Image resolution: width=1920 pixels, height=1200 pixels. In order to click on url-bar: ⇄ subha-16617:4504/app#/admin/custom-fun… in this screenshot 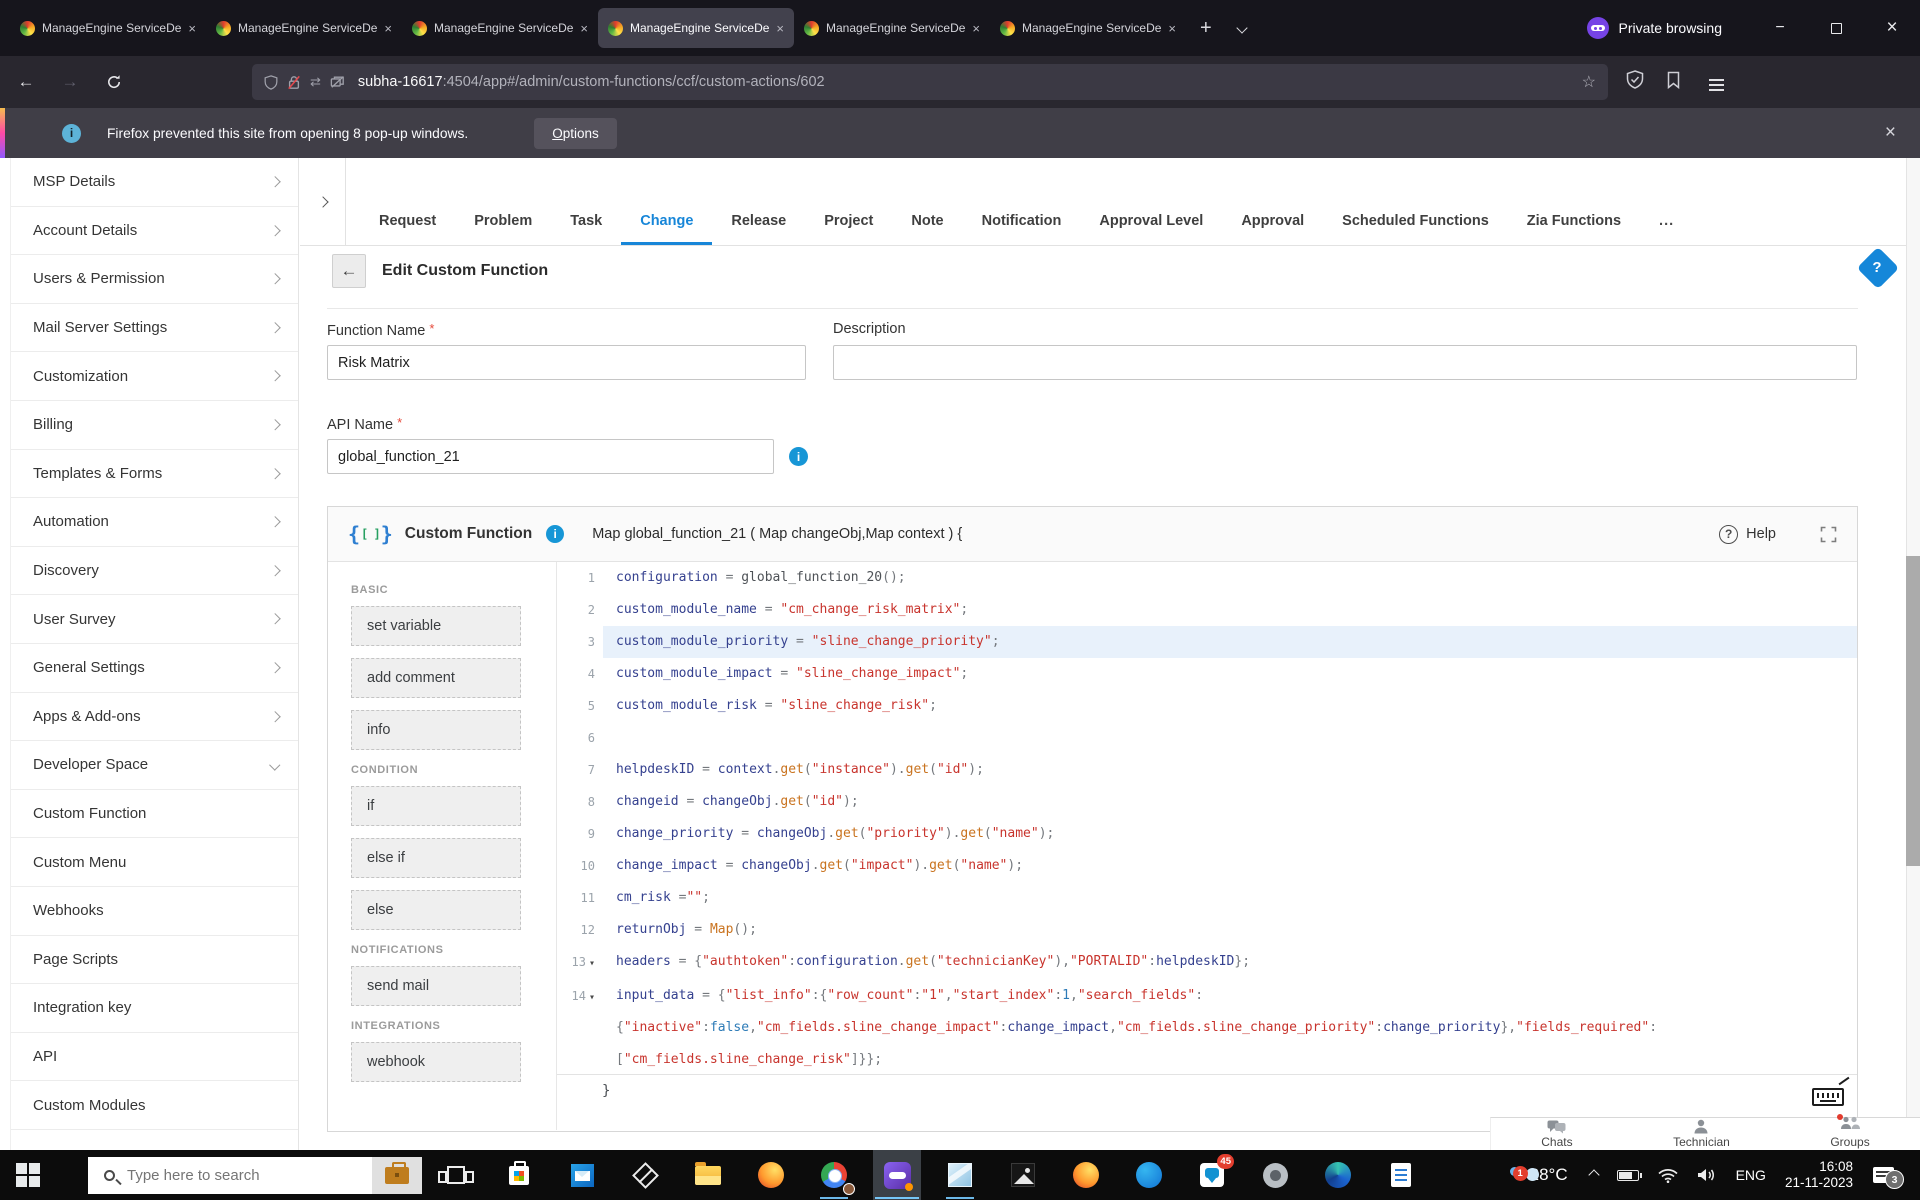, I will do `click(930, 82)`.